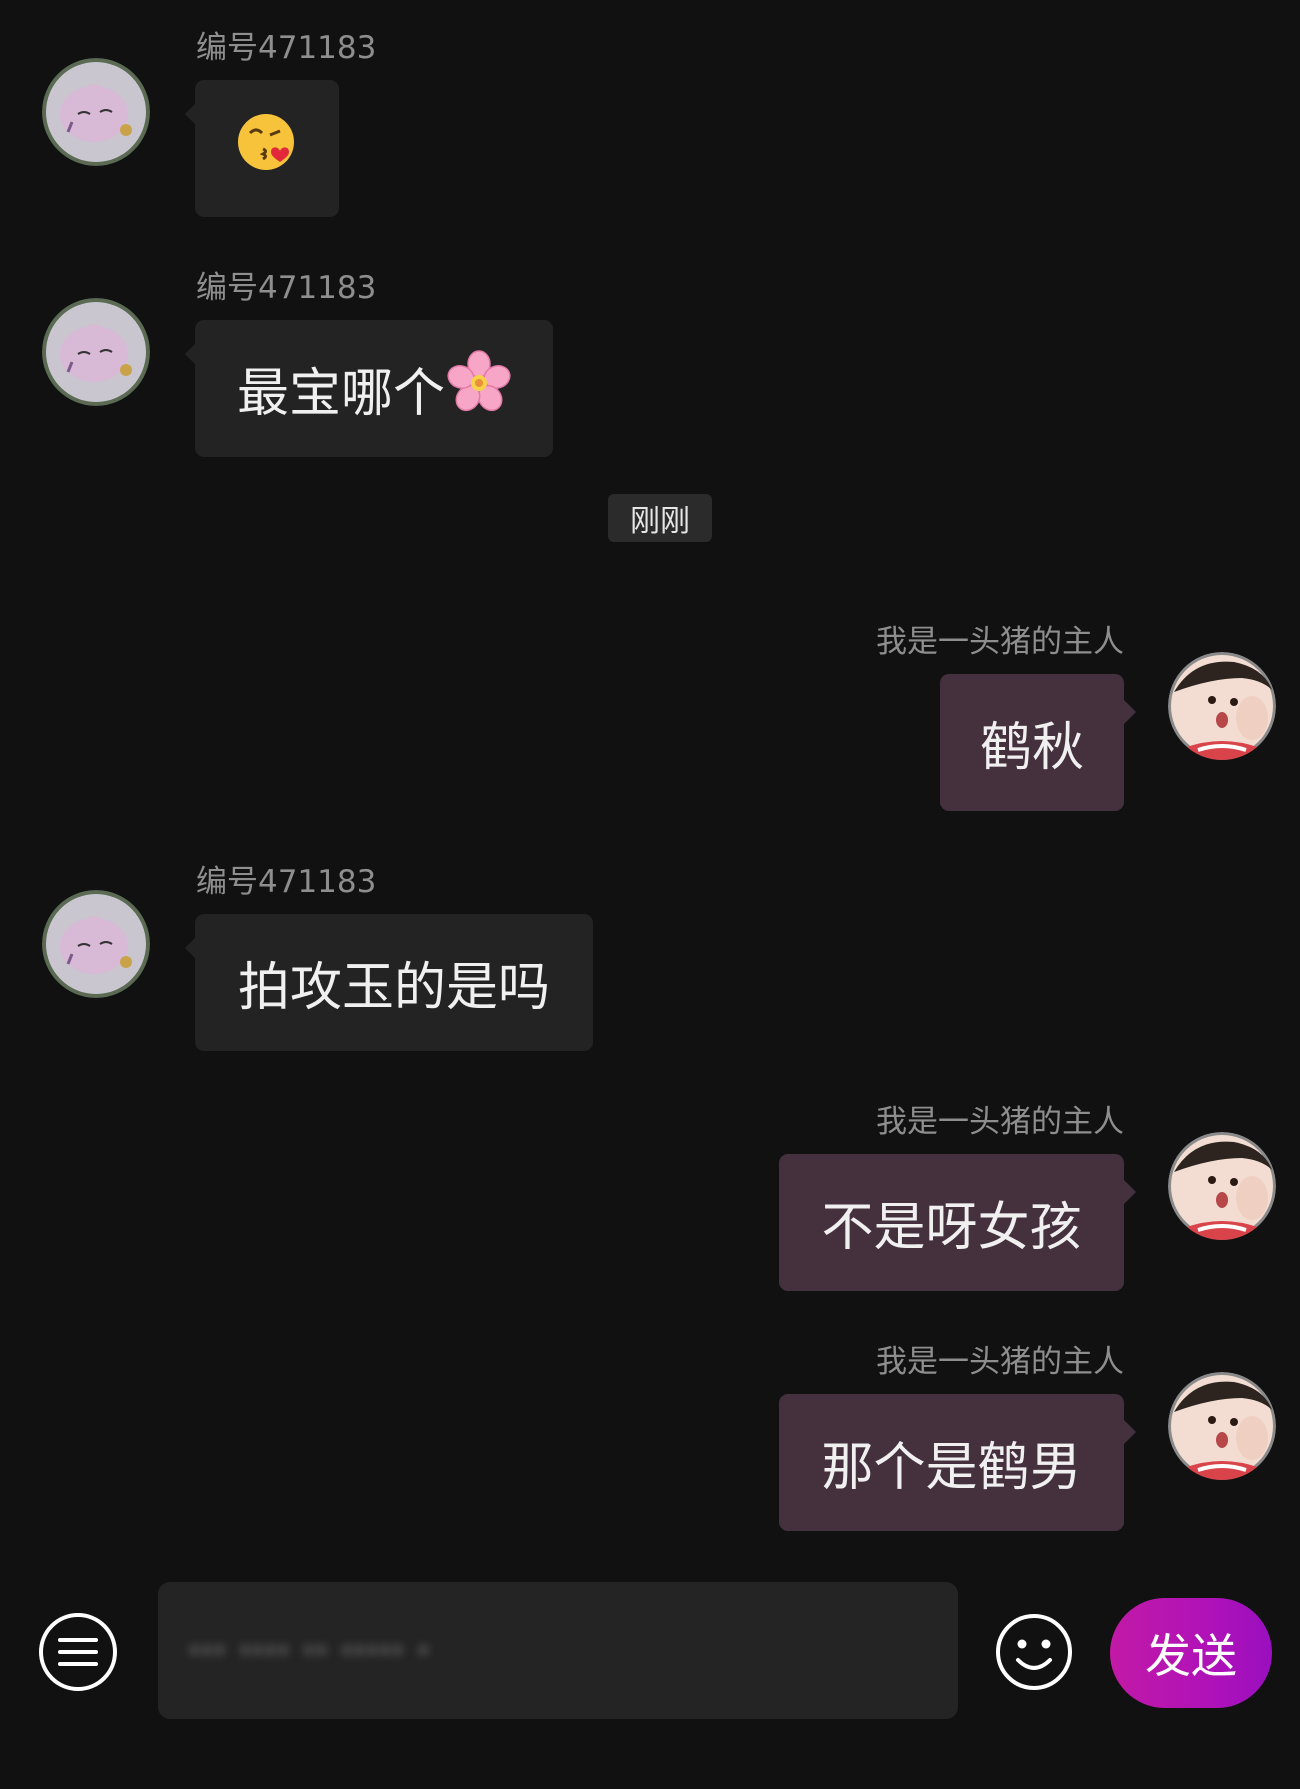 The height and width of the screenshot is (1789, 1300). I want to click on message-bubble: 不是呀女孩, so click(957, 1222).